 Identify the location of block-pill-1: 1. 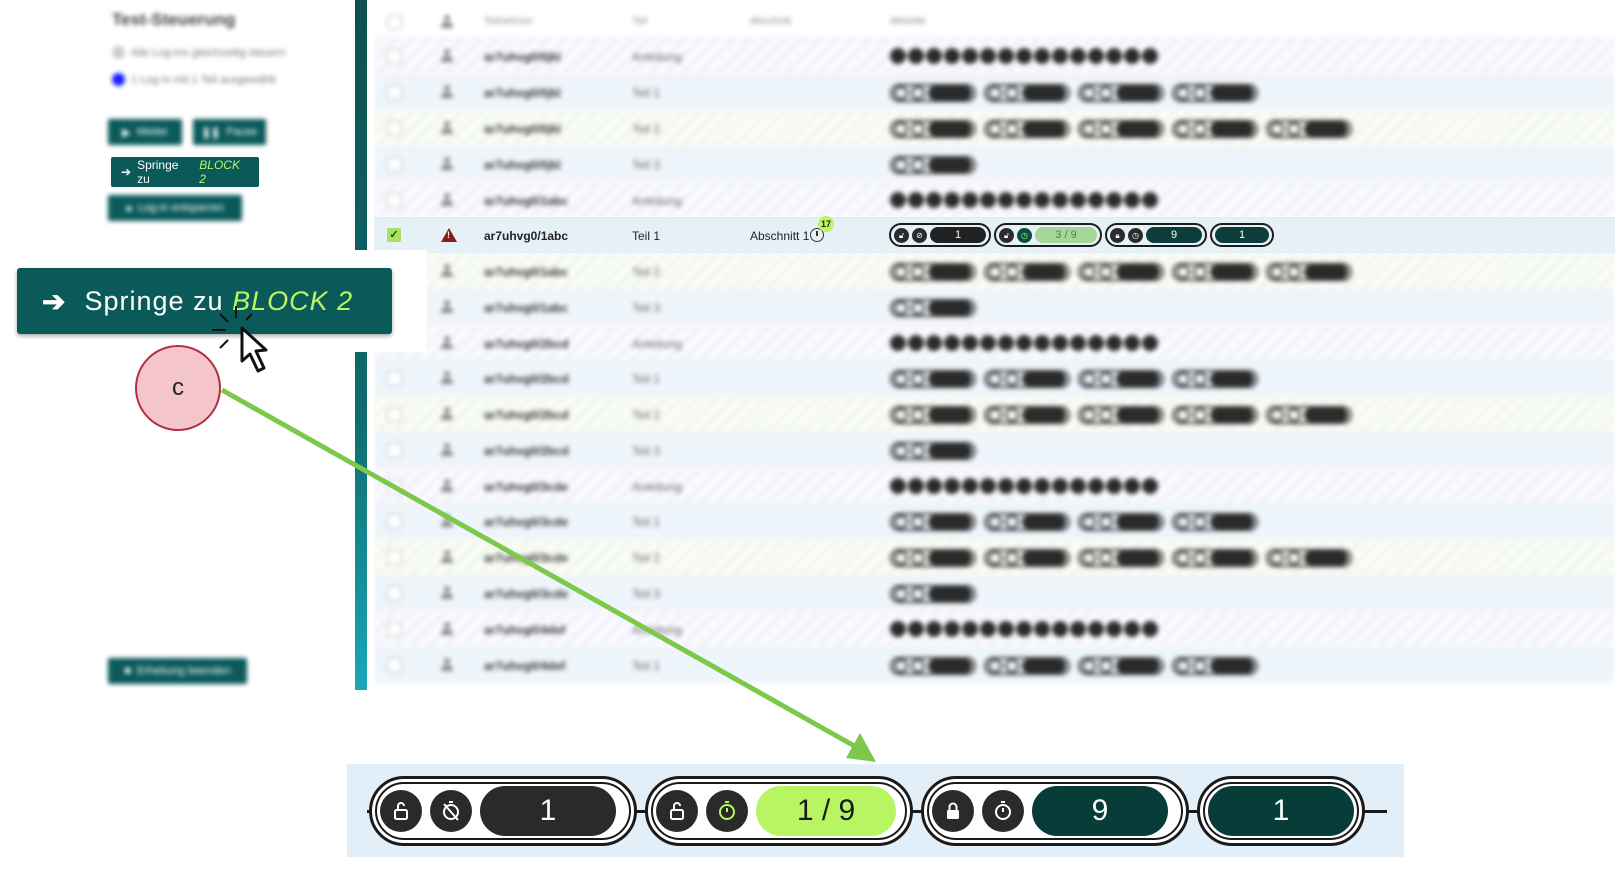
(503, 811).